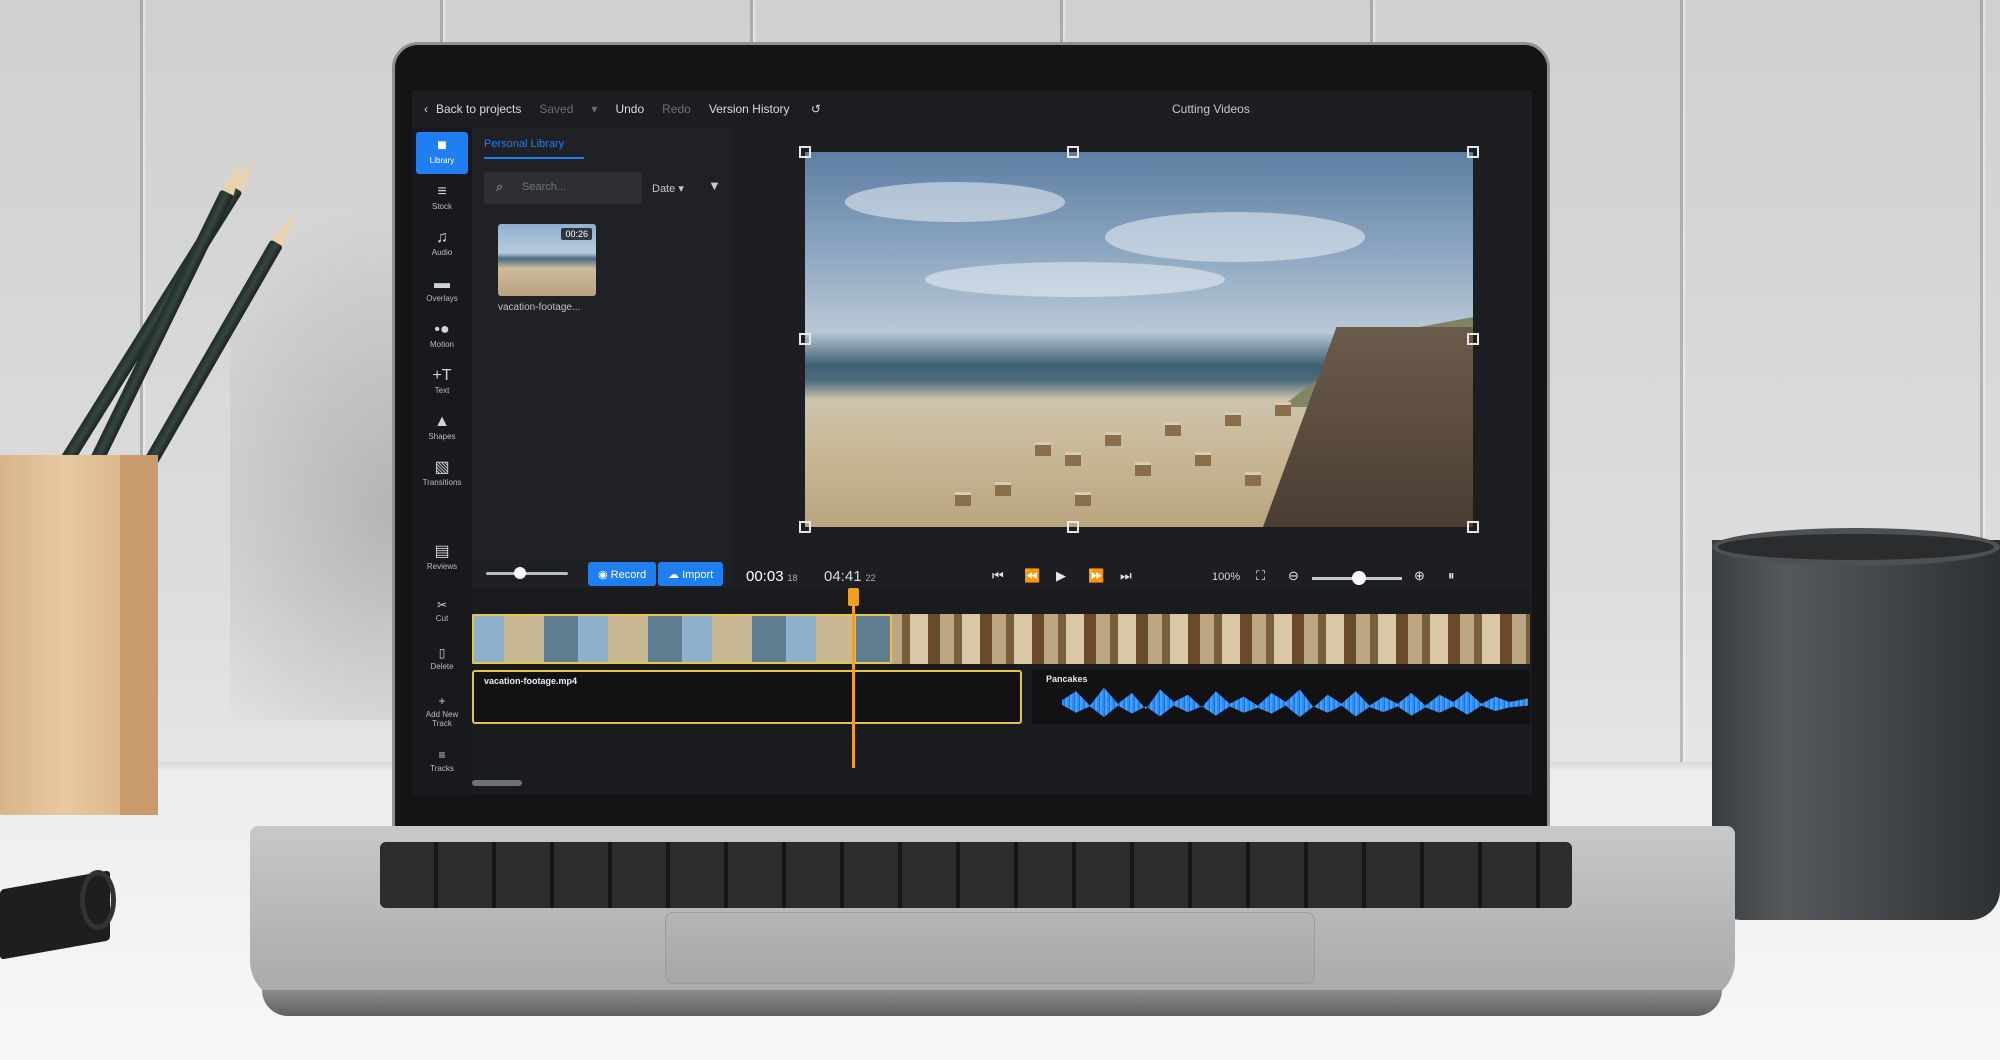 The height and width of the screenshot is (1060, 2000). What do you see at coordinates (749, 109) in the screenshot?
I see `version-history-label: Version History` at bounding box center [749, 109].